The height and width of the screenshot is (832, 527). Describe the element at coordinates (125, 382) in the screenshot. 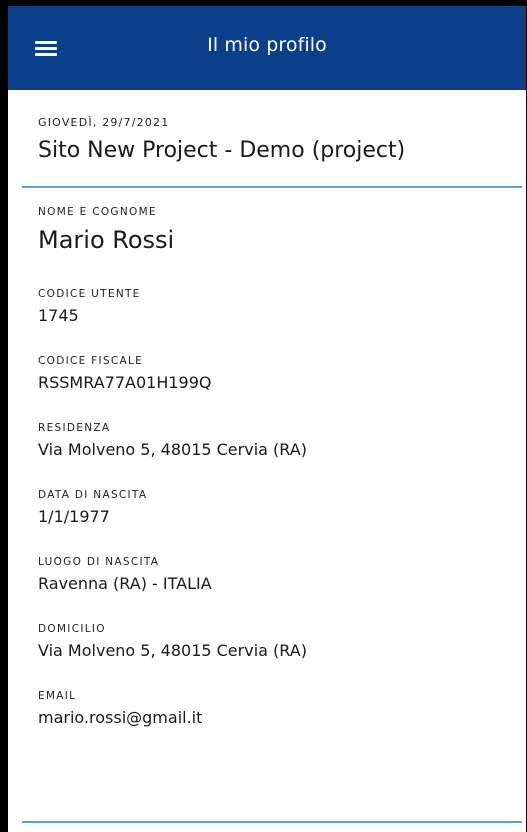

I see `fiscal-code-value: RSSMRA77A01H199Q` at that location.